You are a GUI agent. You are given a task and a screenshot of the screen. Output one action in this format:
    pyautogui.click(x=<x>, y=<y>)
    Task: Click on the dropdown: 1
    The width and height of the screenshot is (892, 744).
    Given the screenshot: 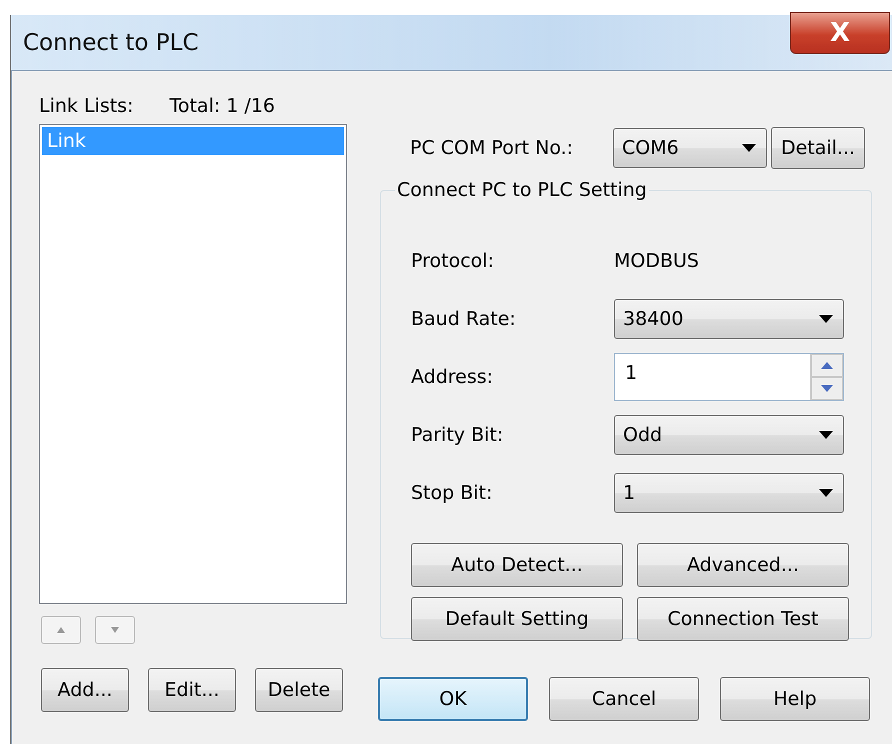 What is the action you would take?
    pyautogui.click(x=729, y=493)
    